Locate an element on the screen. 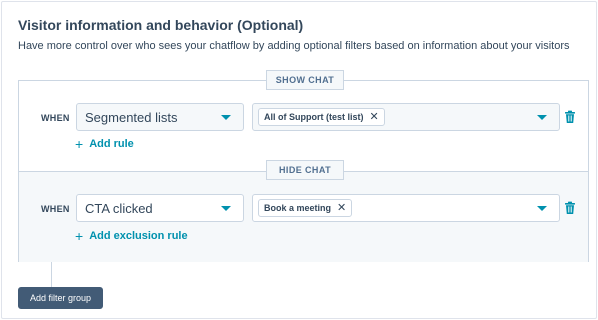  add-rule-label: Add rule is located at coordinates (111, 144).